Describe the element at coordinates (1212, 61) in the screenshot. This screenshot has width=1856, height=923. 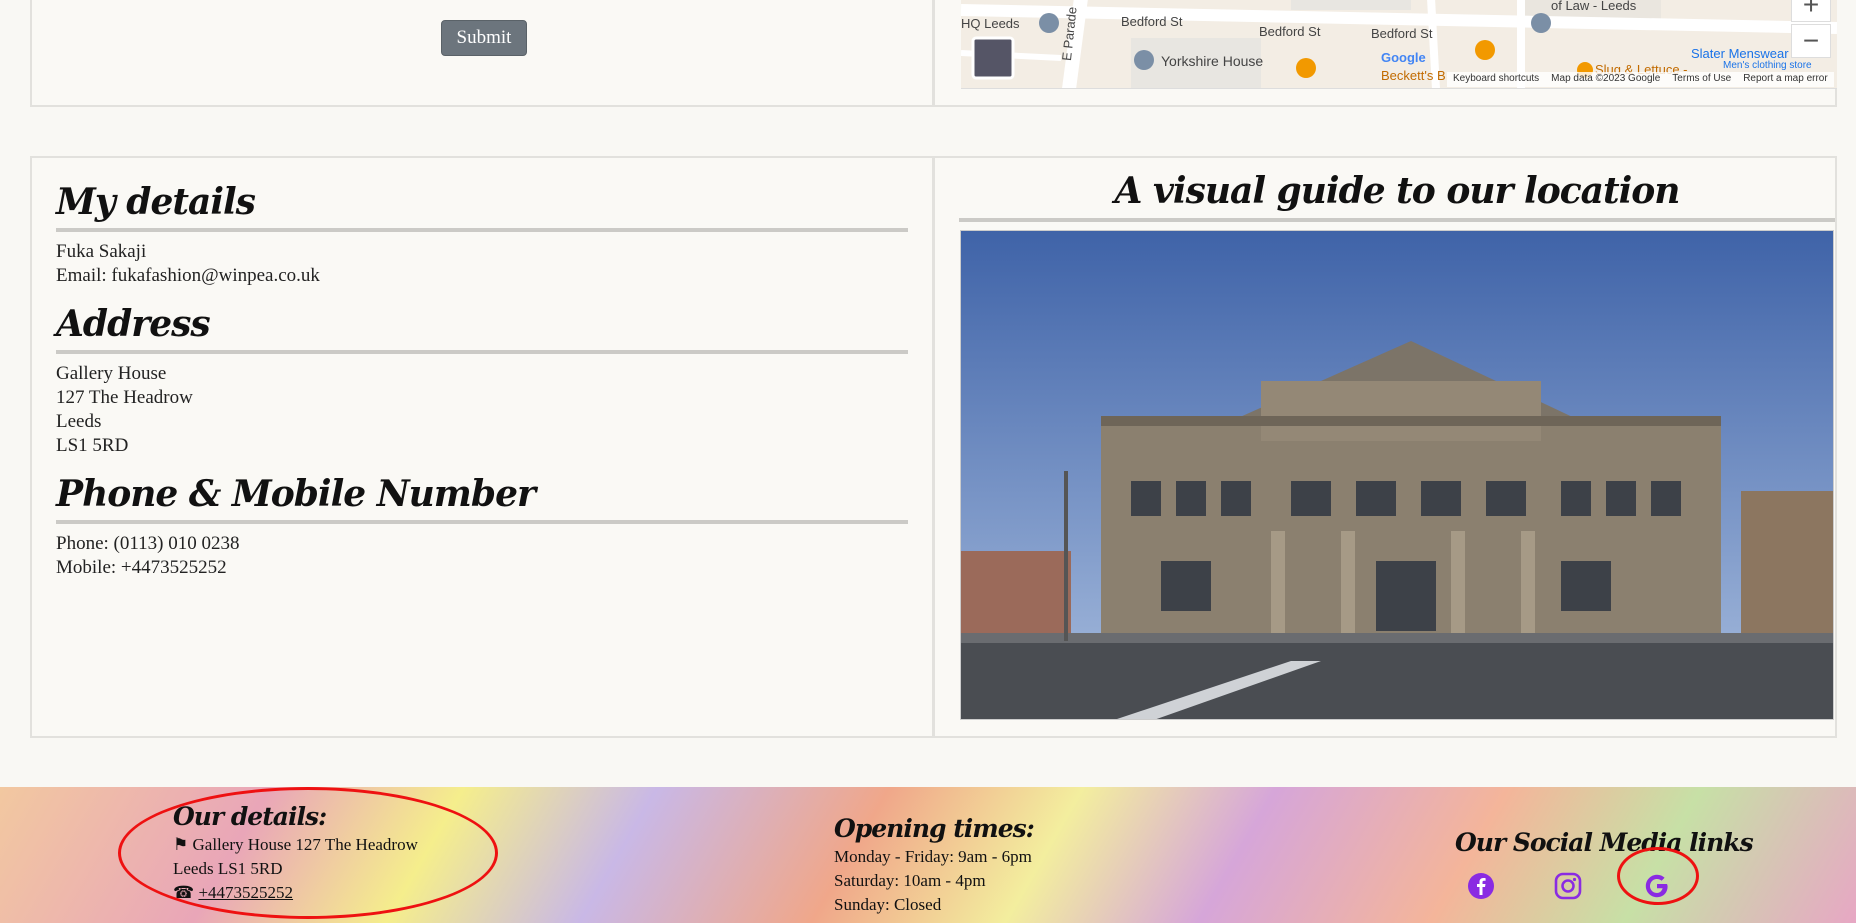
I see `map-place-label: Yorkshire House` at that location.